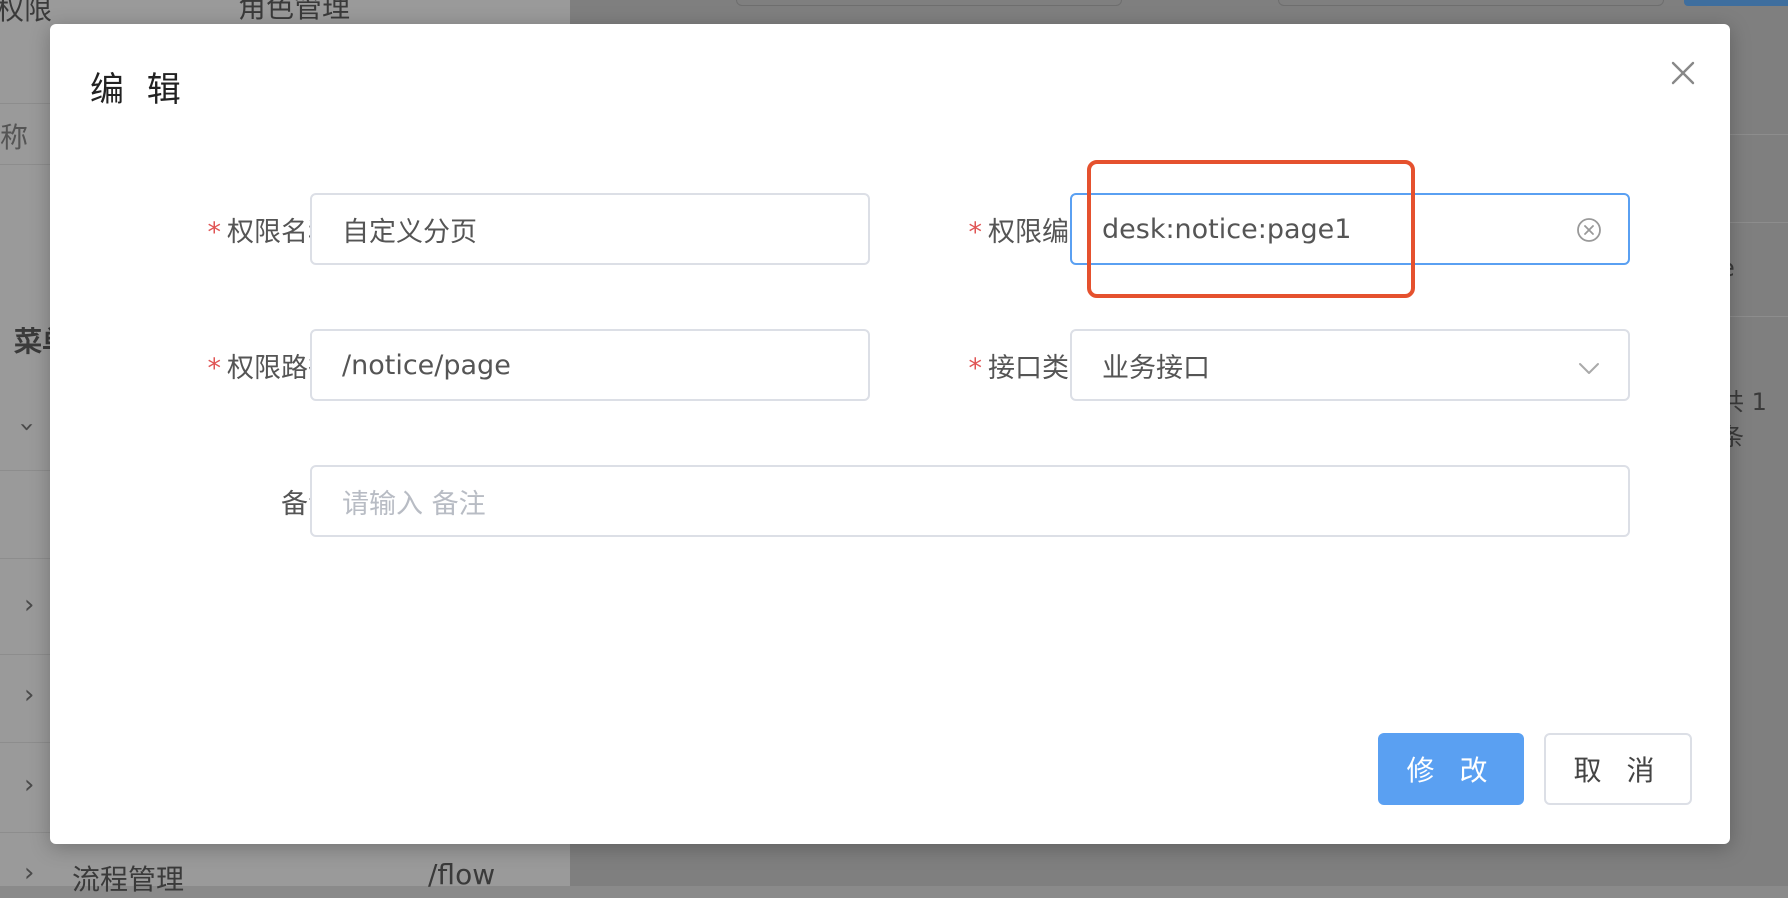 The image size is (1788, 898). What do you see at coordinates (26, 13) in the screenshot?
I see `bg-tab-label: 权限` at bounding box center [26, 13].